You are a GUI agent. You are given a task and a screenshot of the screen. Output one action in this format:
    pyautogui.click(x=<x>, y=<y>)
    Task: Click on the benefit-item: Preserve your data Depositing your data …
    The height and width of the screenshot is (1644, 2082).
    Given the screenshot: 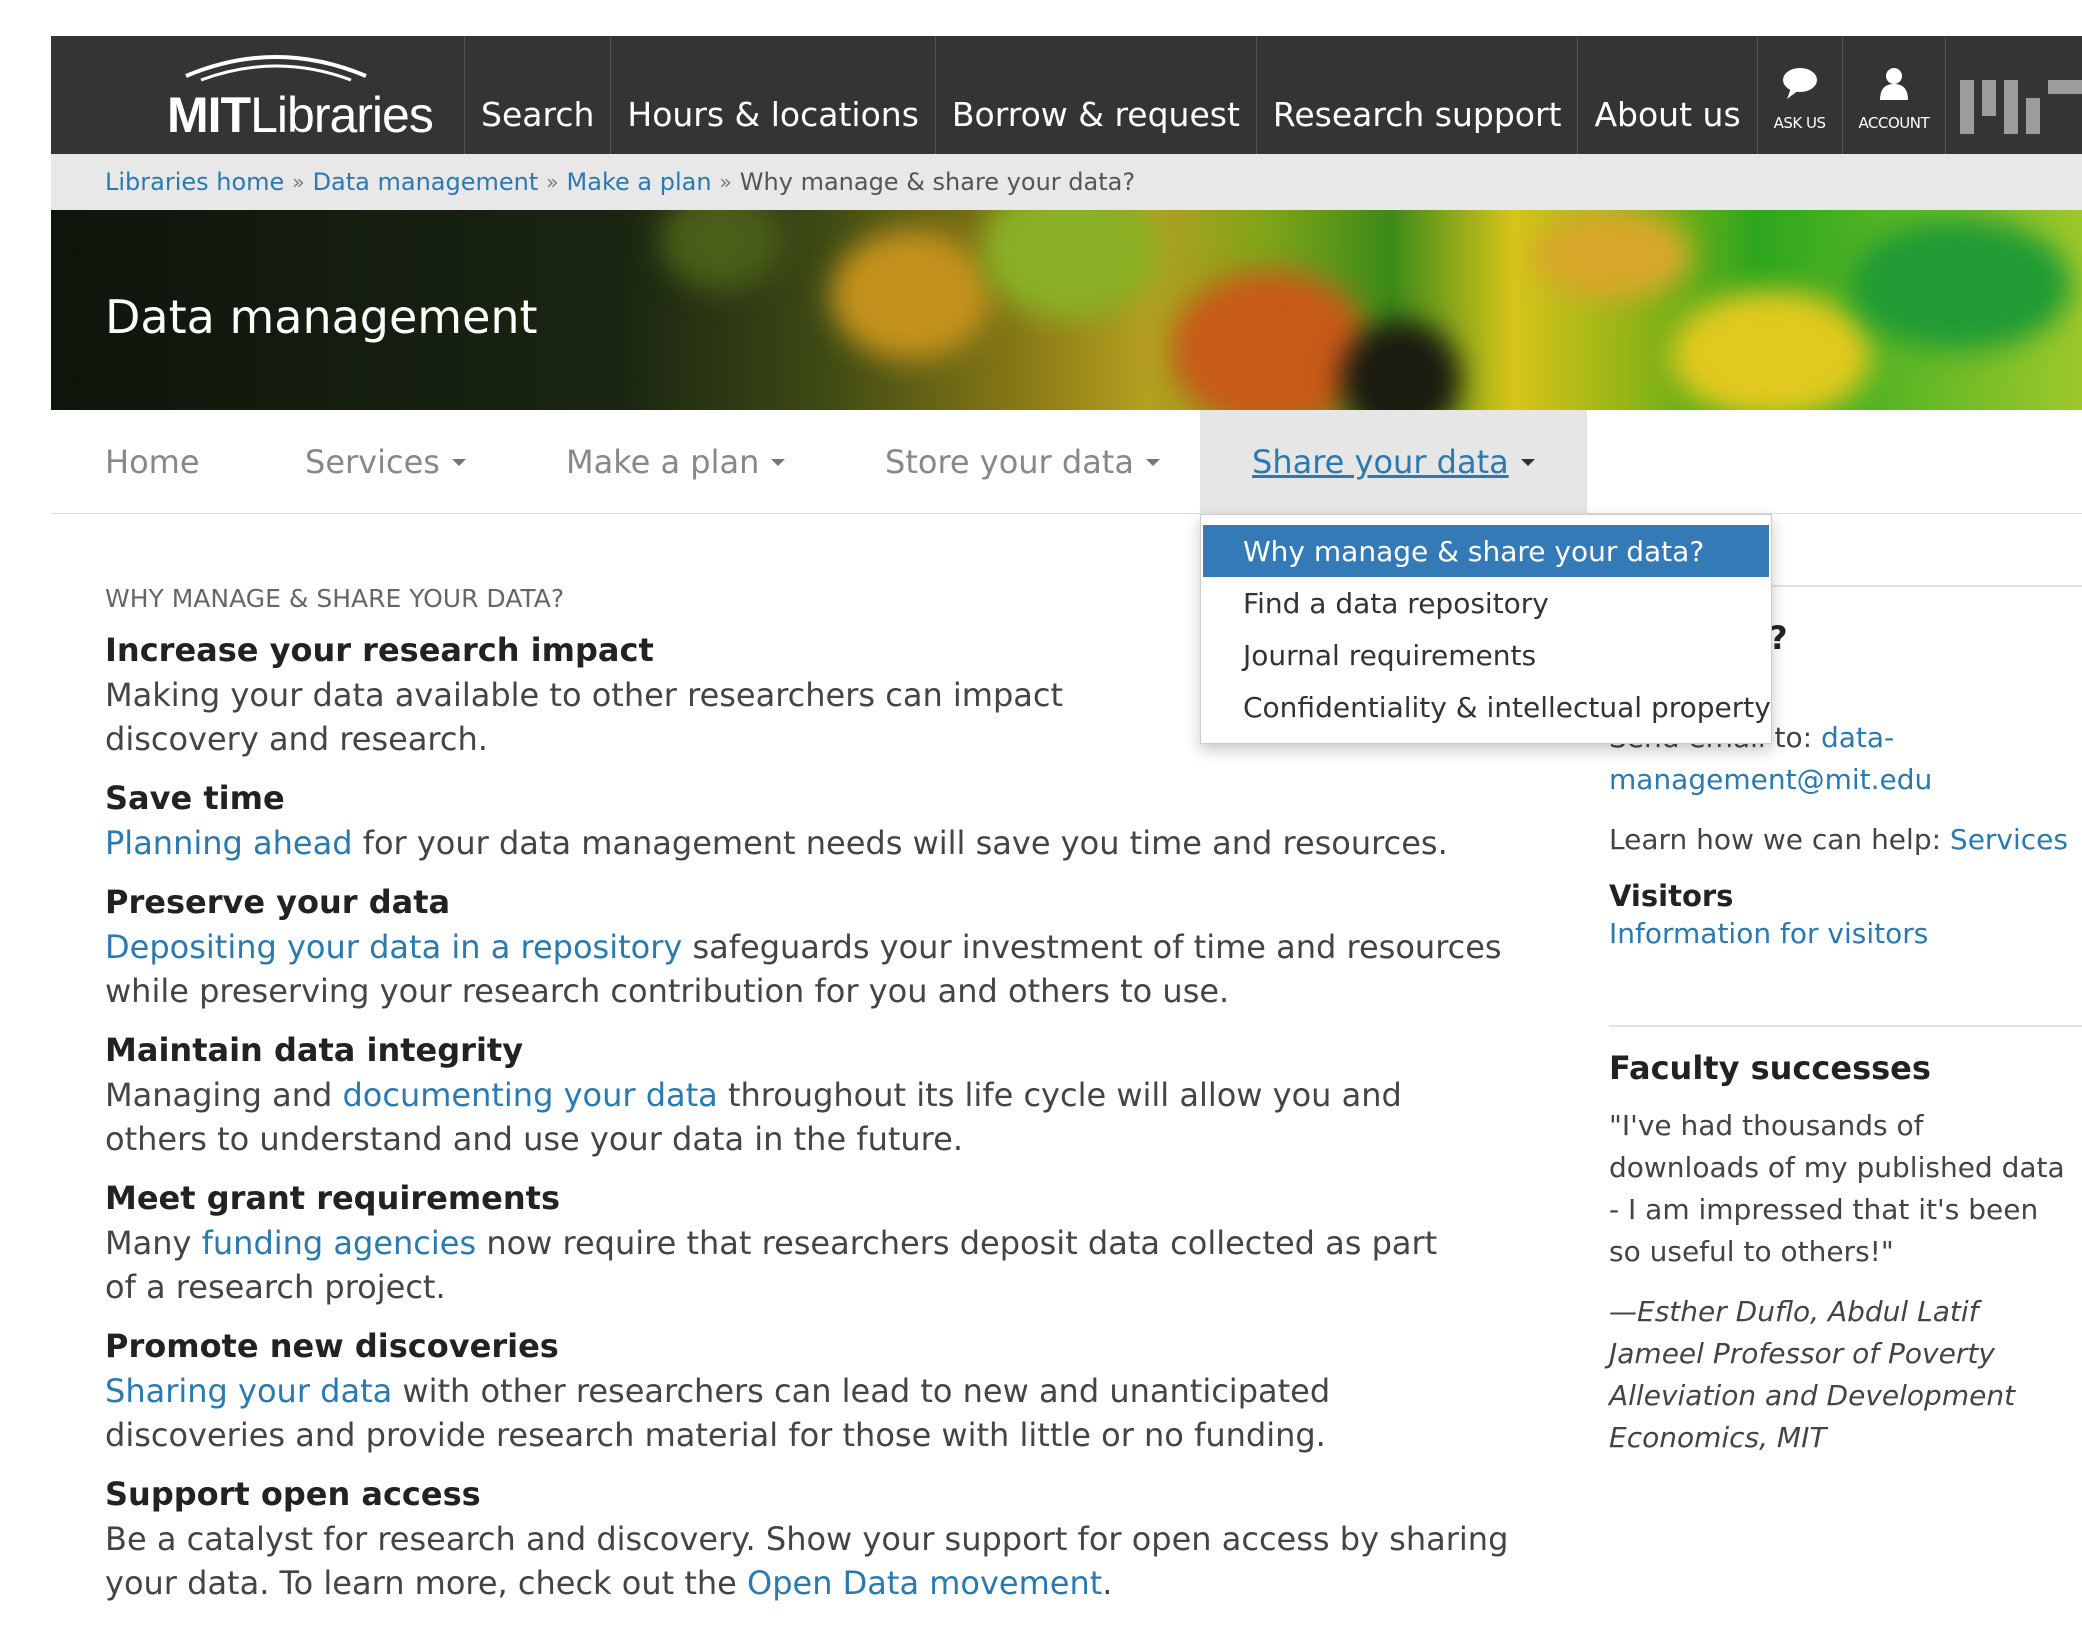 What is the action you would take?
    pyautogui.click(x=805, y=948)
    